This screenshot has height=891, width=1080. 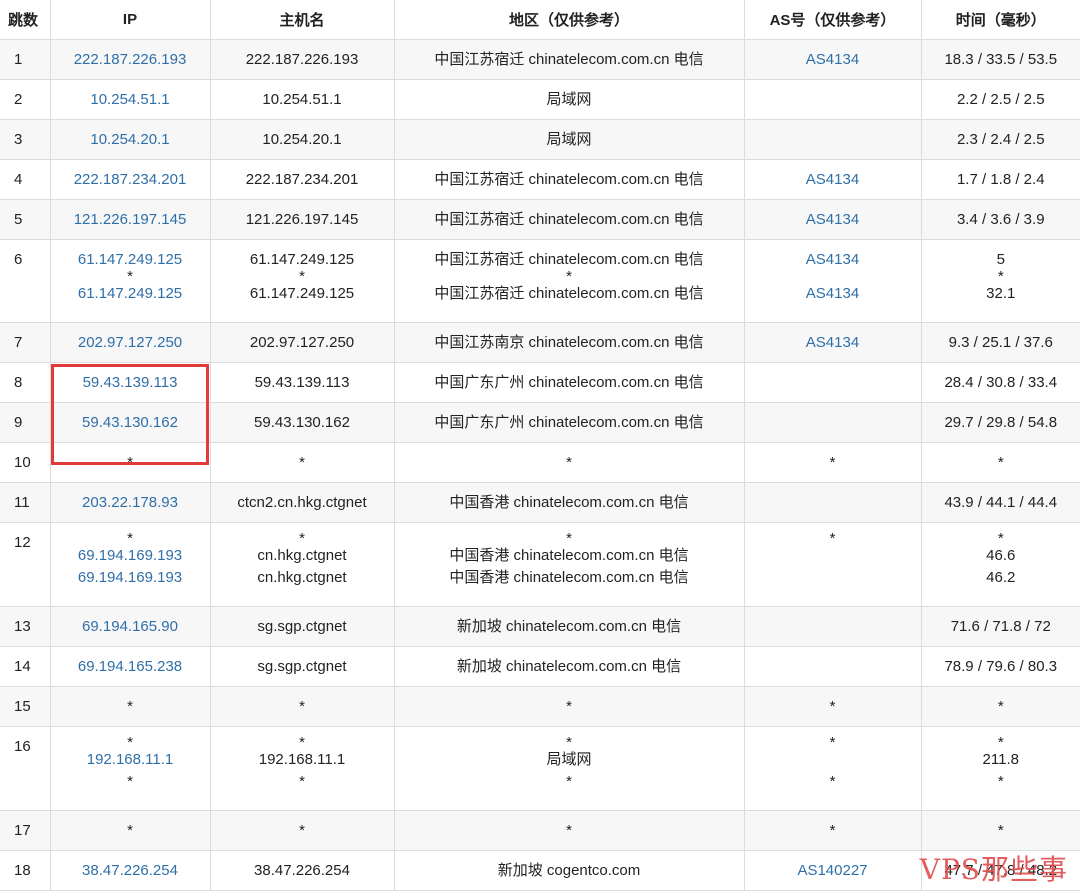 What do you see at coordinates (302, 20) in the screenshot?
I see `header-hostname: 主机名` at bounding box center [302, 20].